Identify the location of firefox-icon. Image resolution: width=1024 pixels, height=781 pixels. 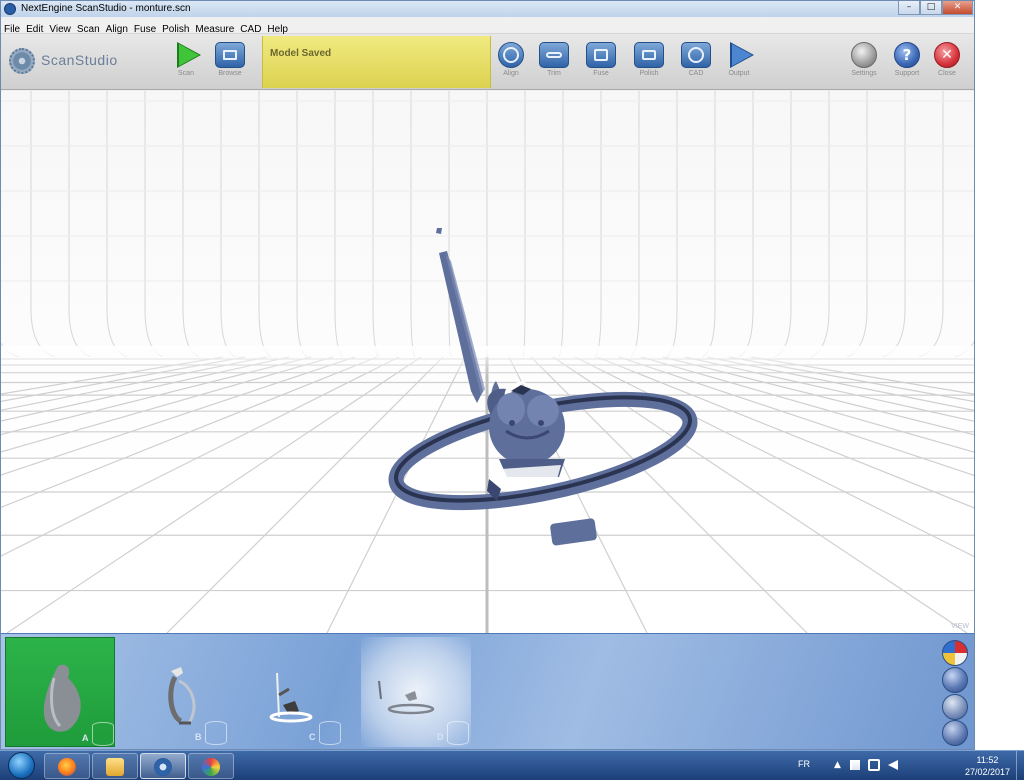
(67, 767).